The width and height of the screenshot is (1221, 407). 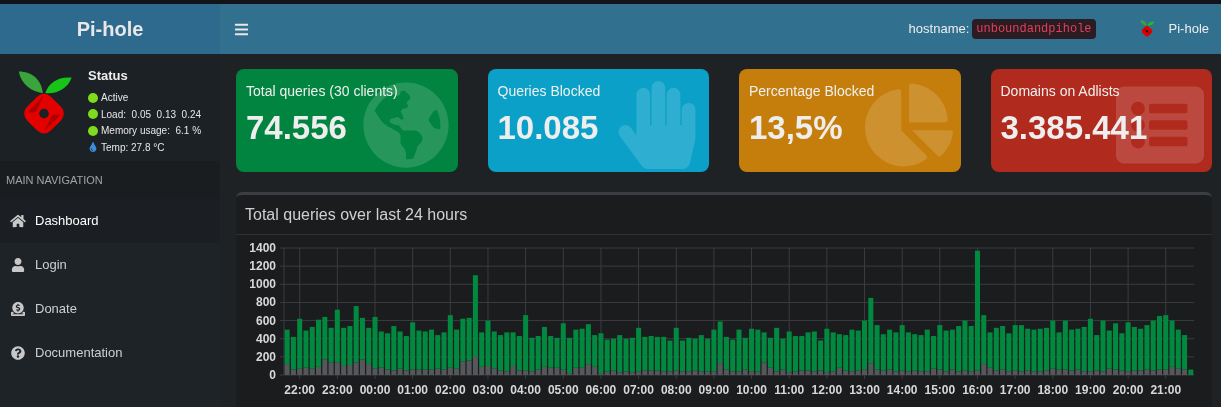 What do you see at coordinates (300, 390) in the screenshot?
I see `axis-label: 22:00` at bounding box center [300, 390].